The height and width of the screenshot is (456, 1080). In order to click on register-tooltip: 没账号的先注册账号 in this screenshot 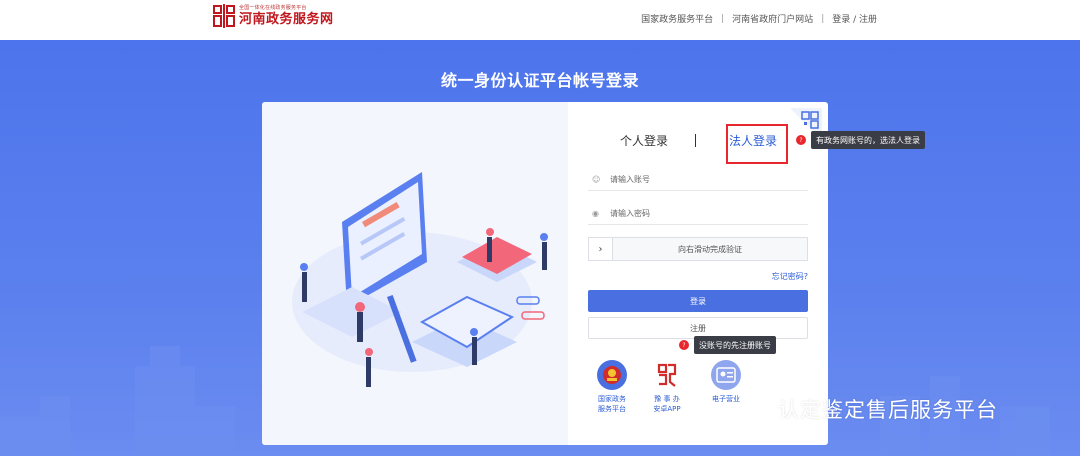, I will do `click(735, 345)`.